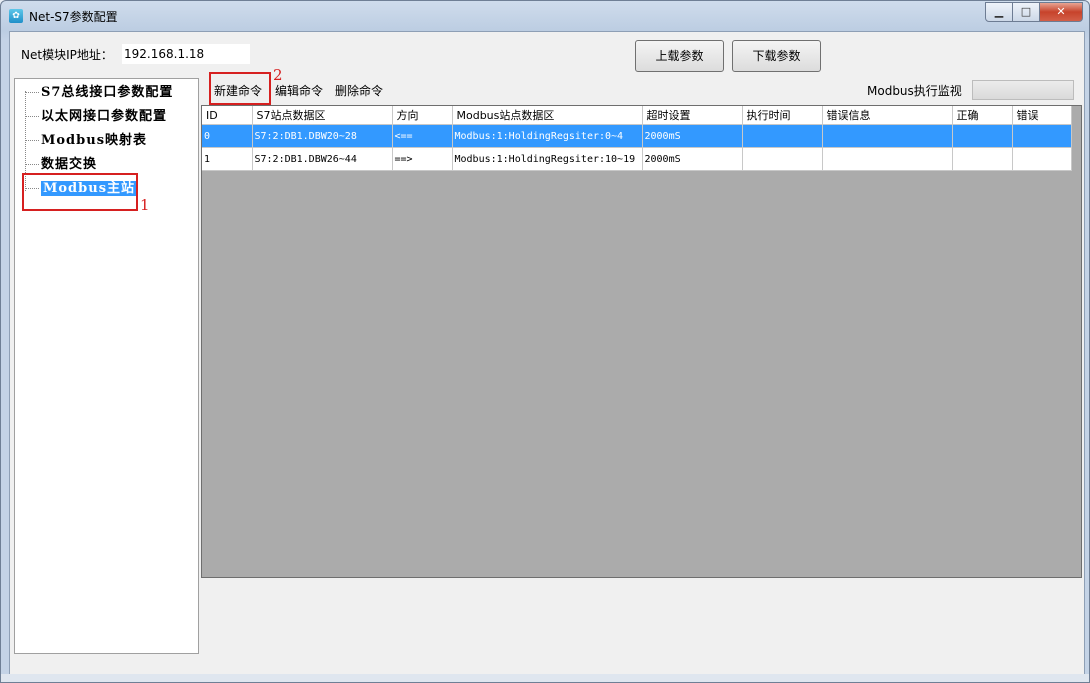 Image resolution: width=1090 pixels, height=683 pixels. I want to click on cell-id: 1, so click(227, 159).